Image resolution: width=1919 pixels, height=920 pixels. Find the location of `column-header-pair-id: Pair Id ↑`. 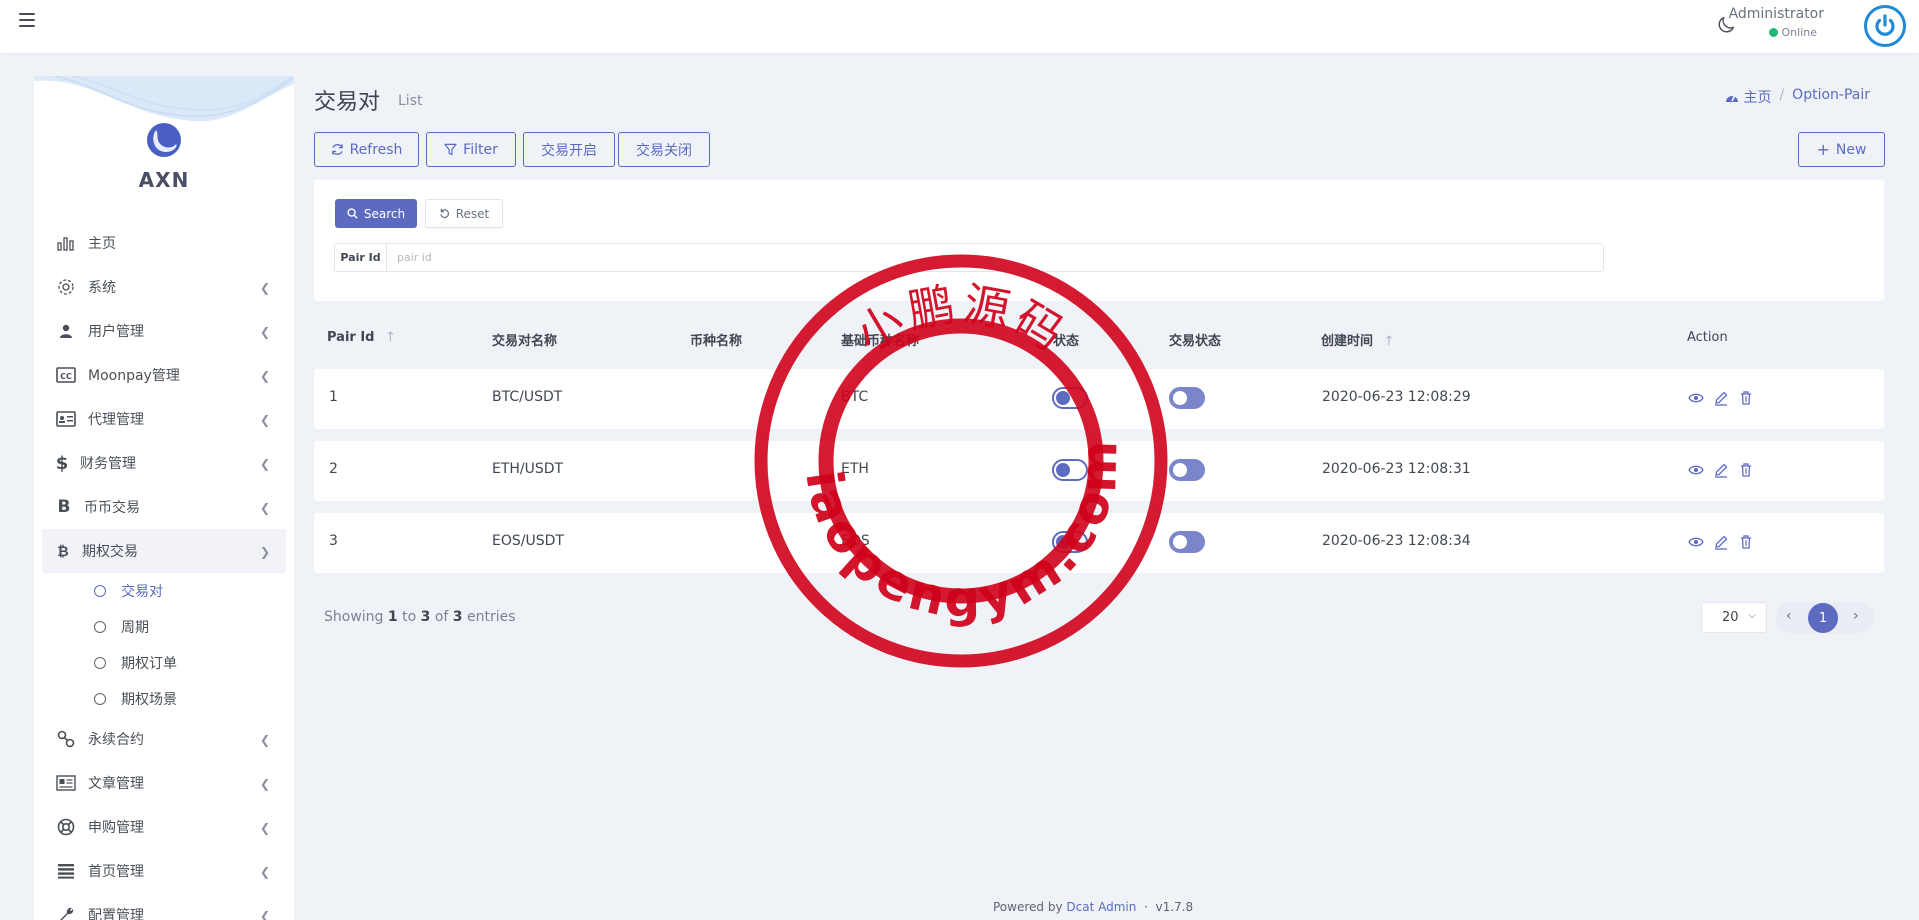

column-header-pair-id: Pair Id ↑ is located at coordinates (361, 337).